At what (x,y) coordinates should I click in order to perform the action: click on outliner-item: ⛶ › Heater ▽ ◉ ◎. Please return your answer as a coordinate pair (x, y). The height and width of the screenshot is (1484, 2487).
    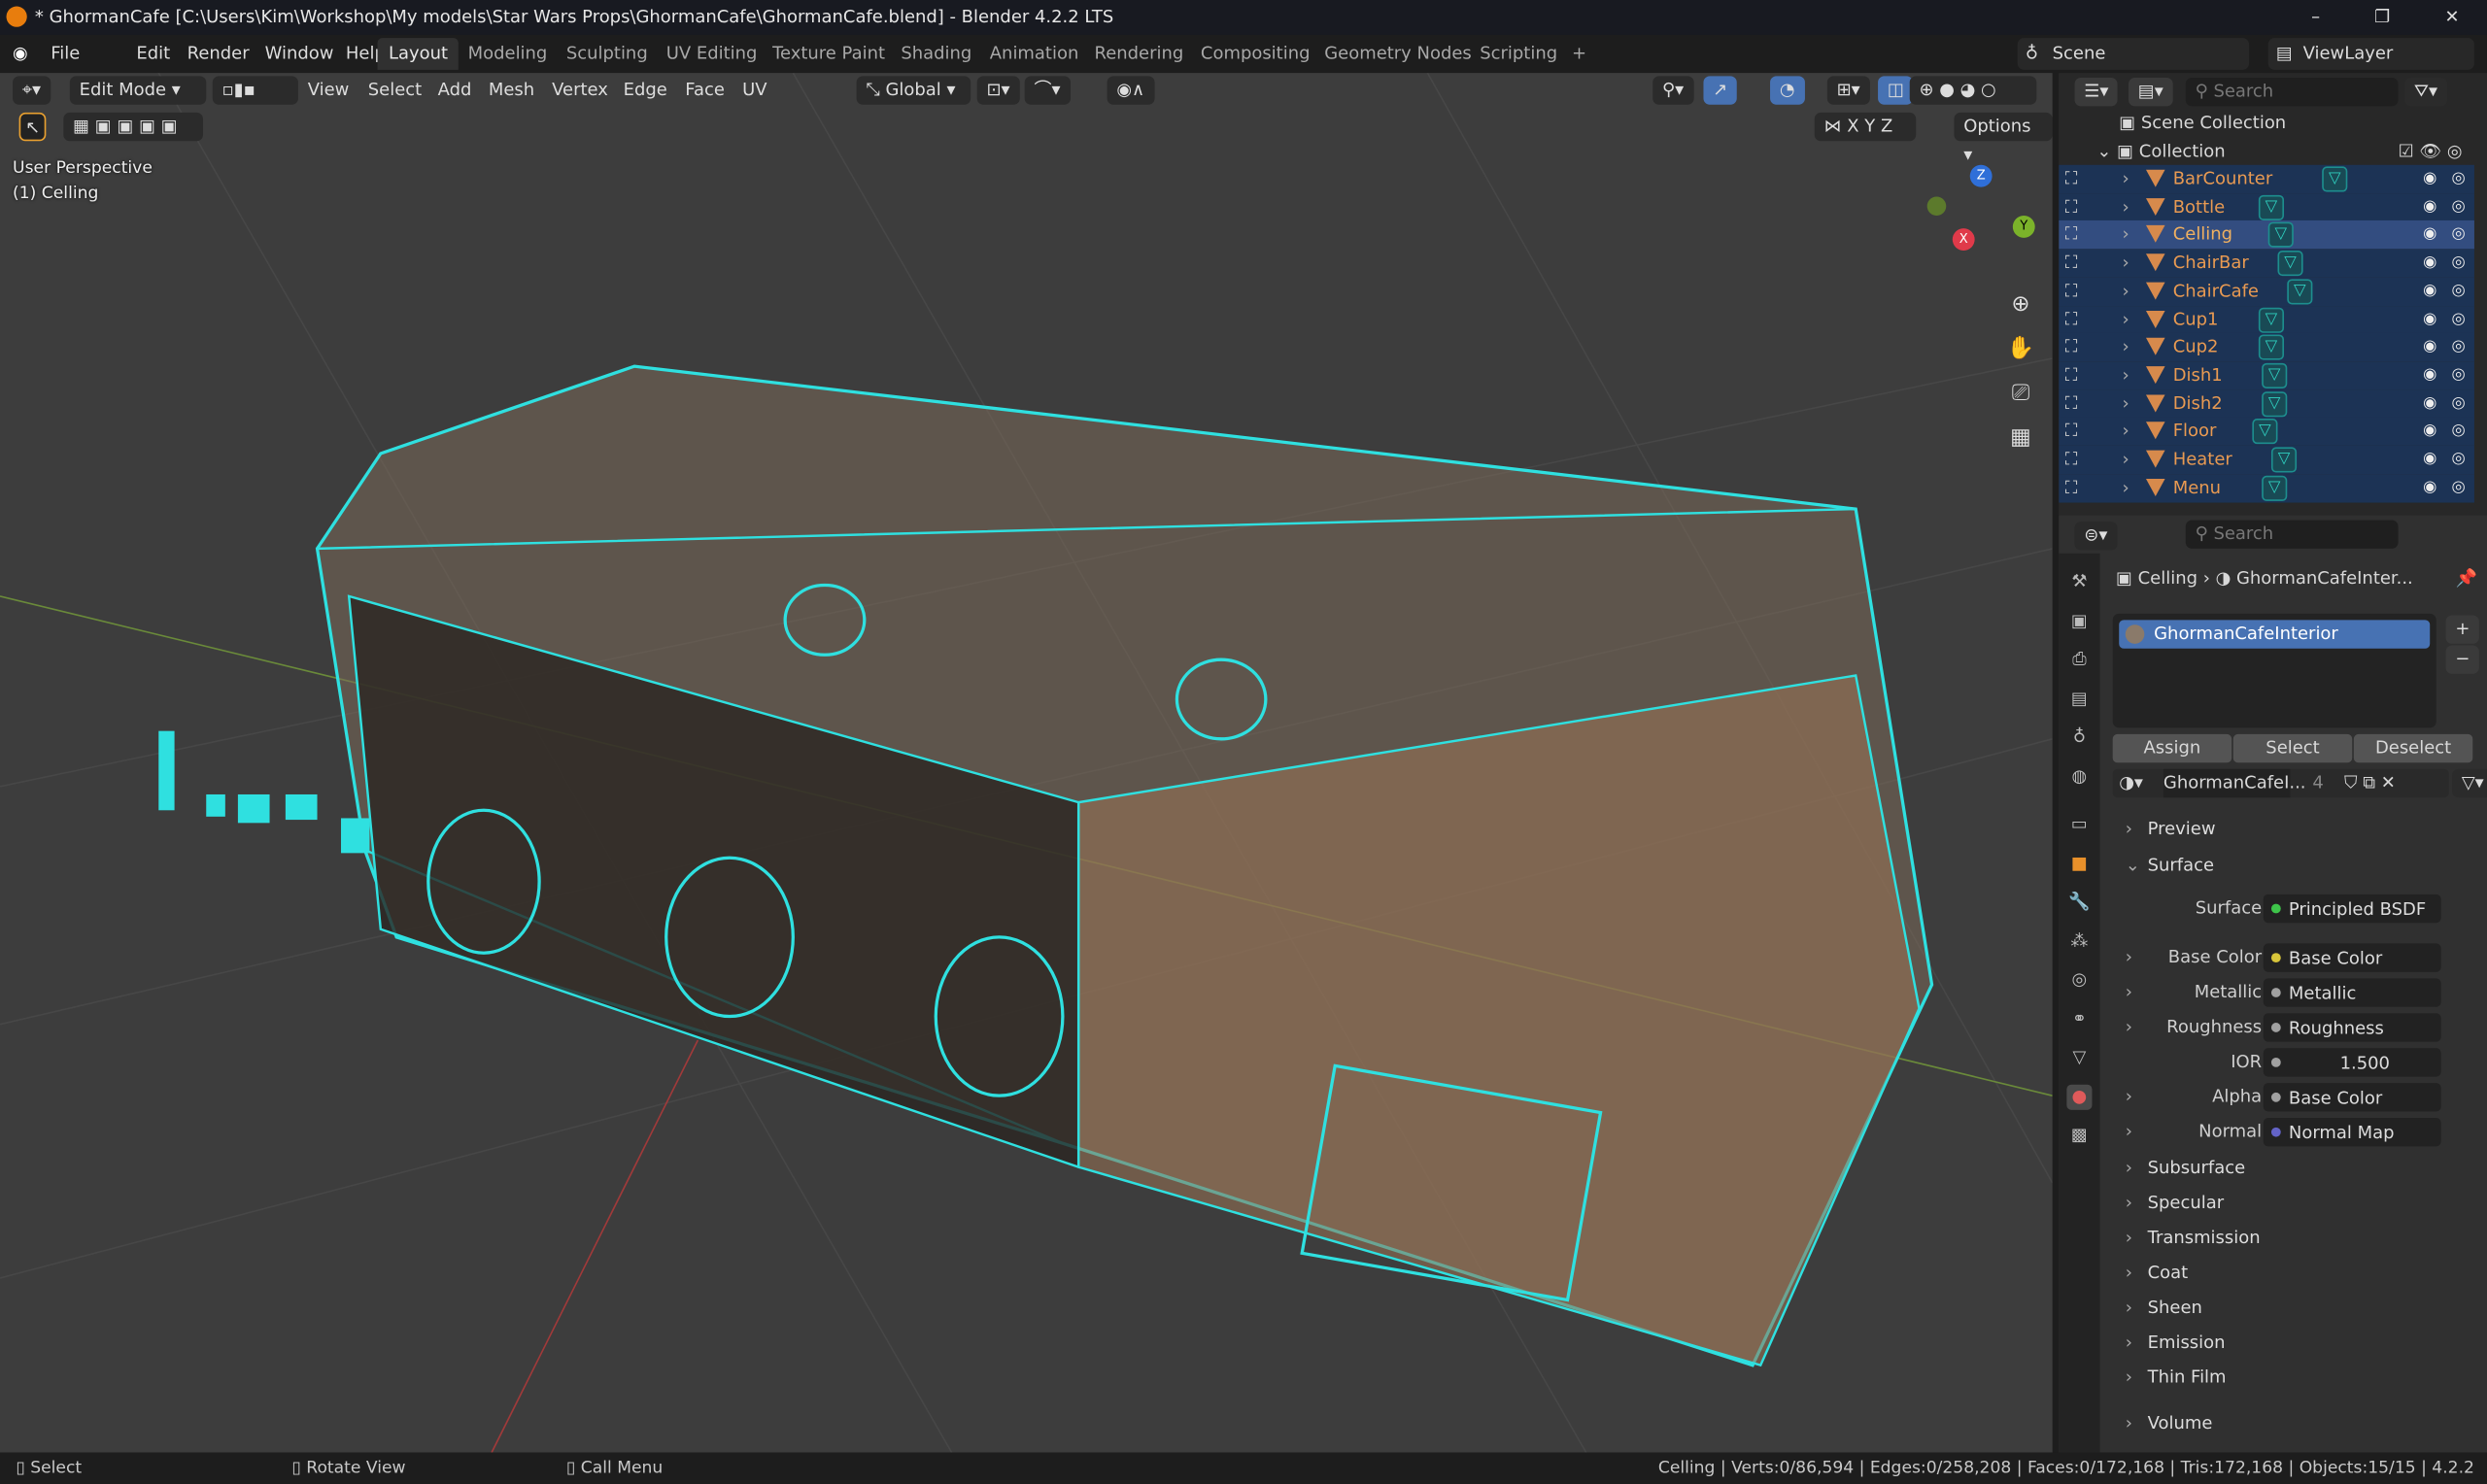
    Looking at the image, I should click on (2266, 460).